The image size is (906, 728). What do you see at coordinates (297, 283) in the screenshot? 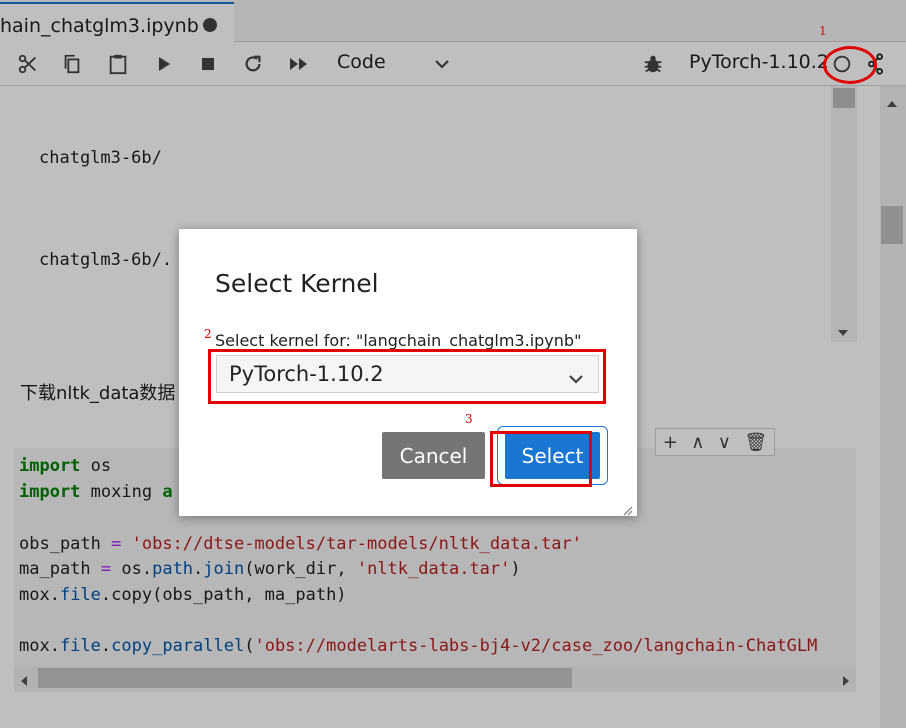
I see `dialog-title: Select Kernel` at bounding box center [297, 283].